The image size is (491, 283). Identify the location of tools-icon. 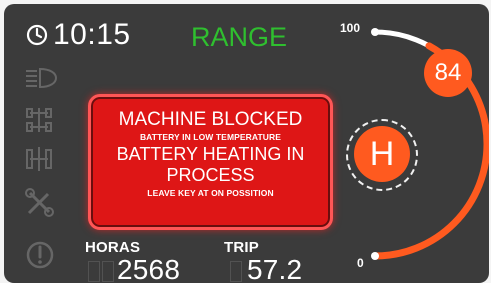
(39, 202).